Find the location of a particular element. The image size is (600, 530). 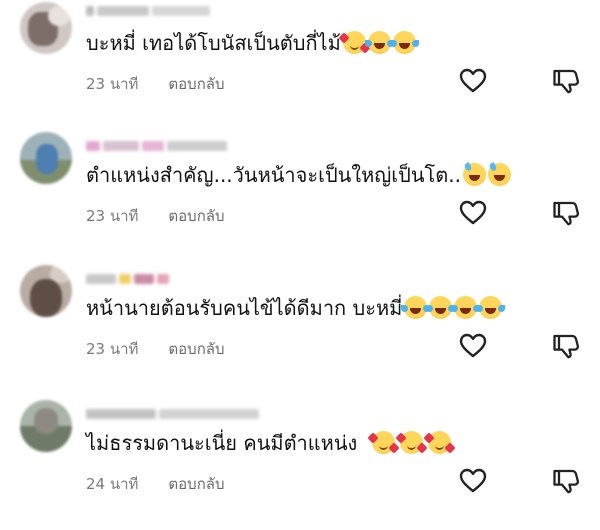

comment-text: ไม่ธรรมดานะเนี่ย คนมีตำแหน่ง is located at coordinates (268, 443).